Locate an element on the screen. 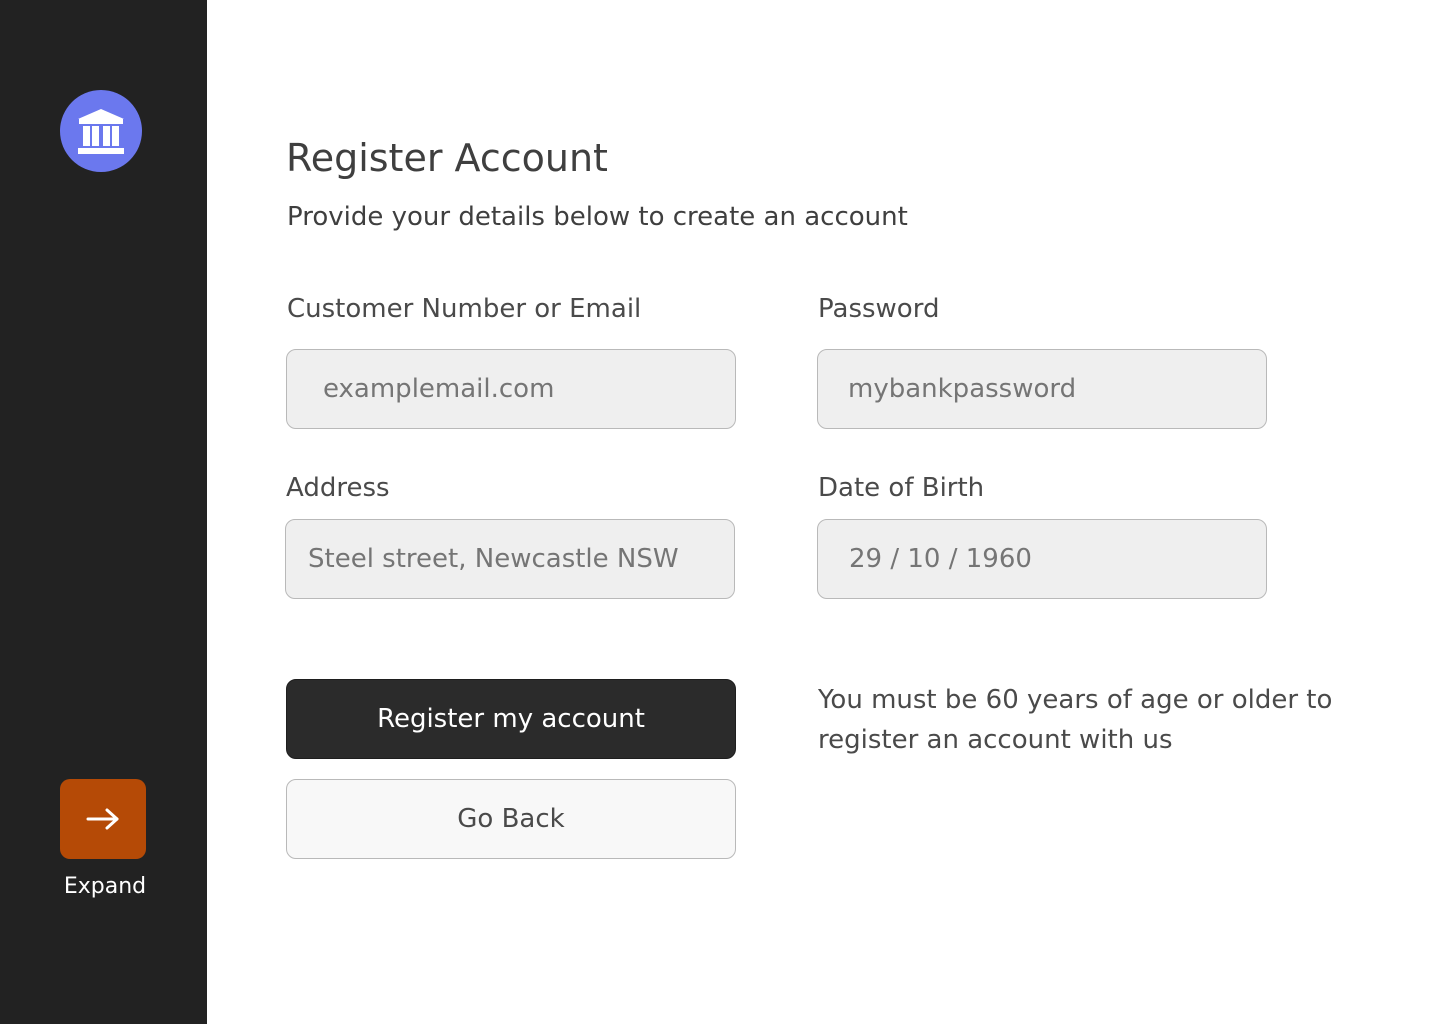 The image size is (1440, 1024). password-field is located at coordinates (1057, 389).